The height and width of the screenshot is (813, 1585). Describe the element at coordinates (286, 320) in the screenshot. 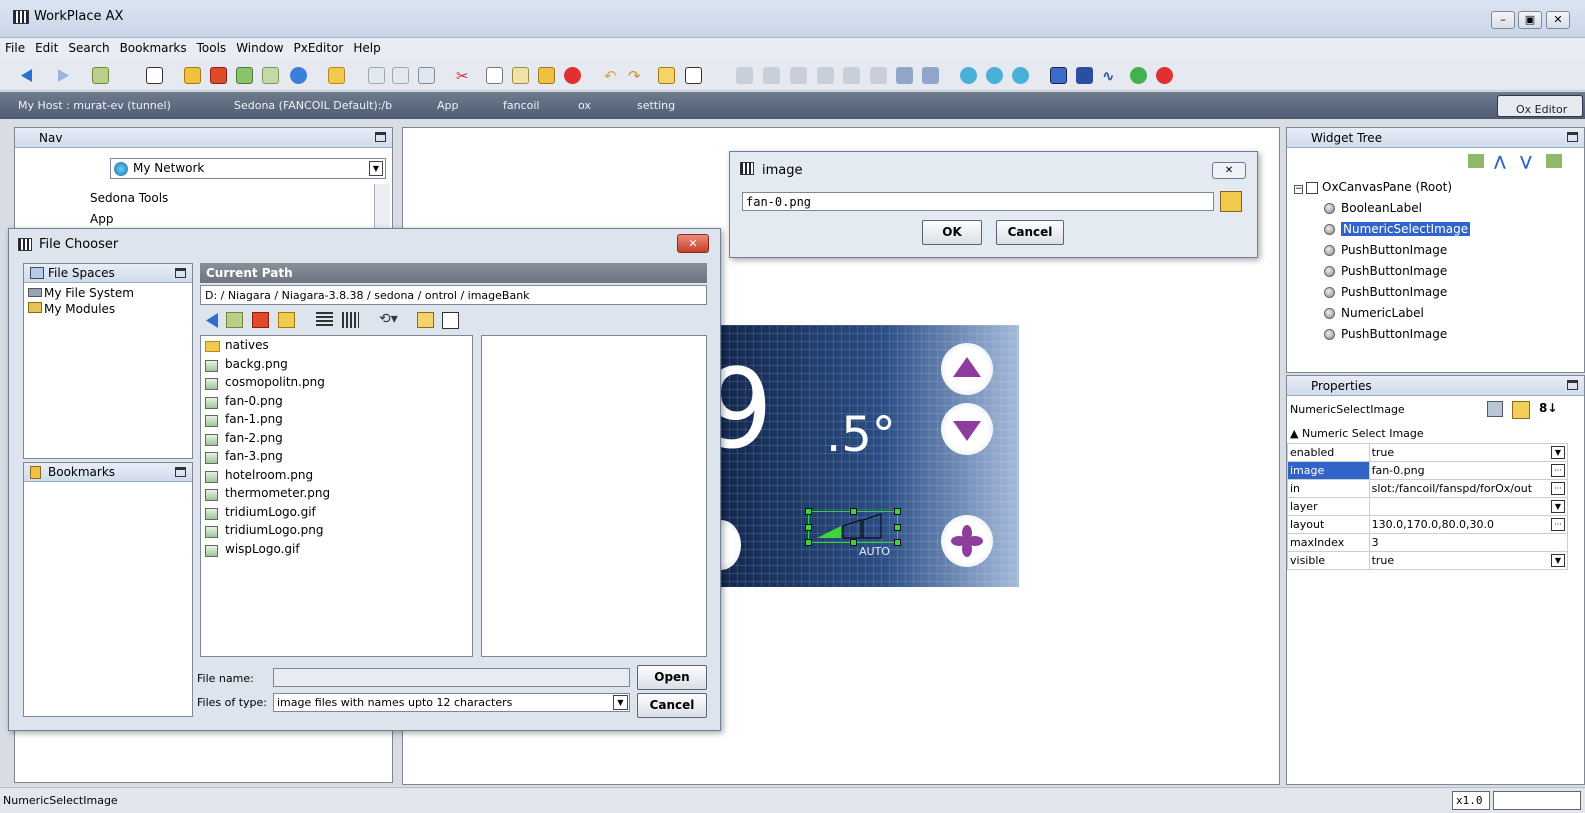

I see `new-folder-icon` at that location.